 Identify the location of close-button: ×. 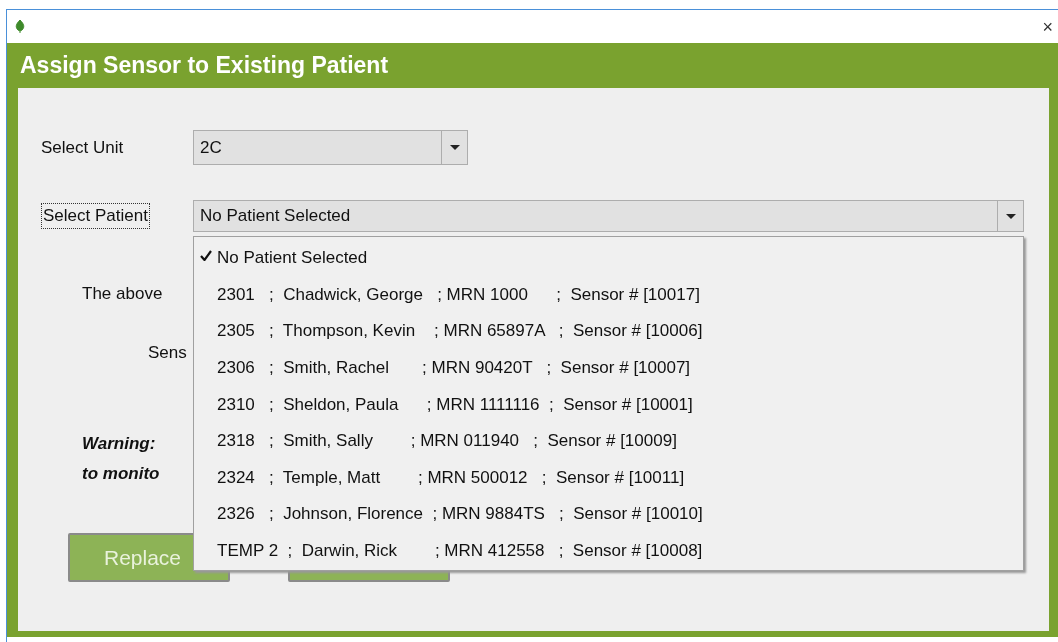
(1047, 26).